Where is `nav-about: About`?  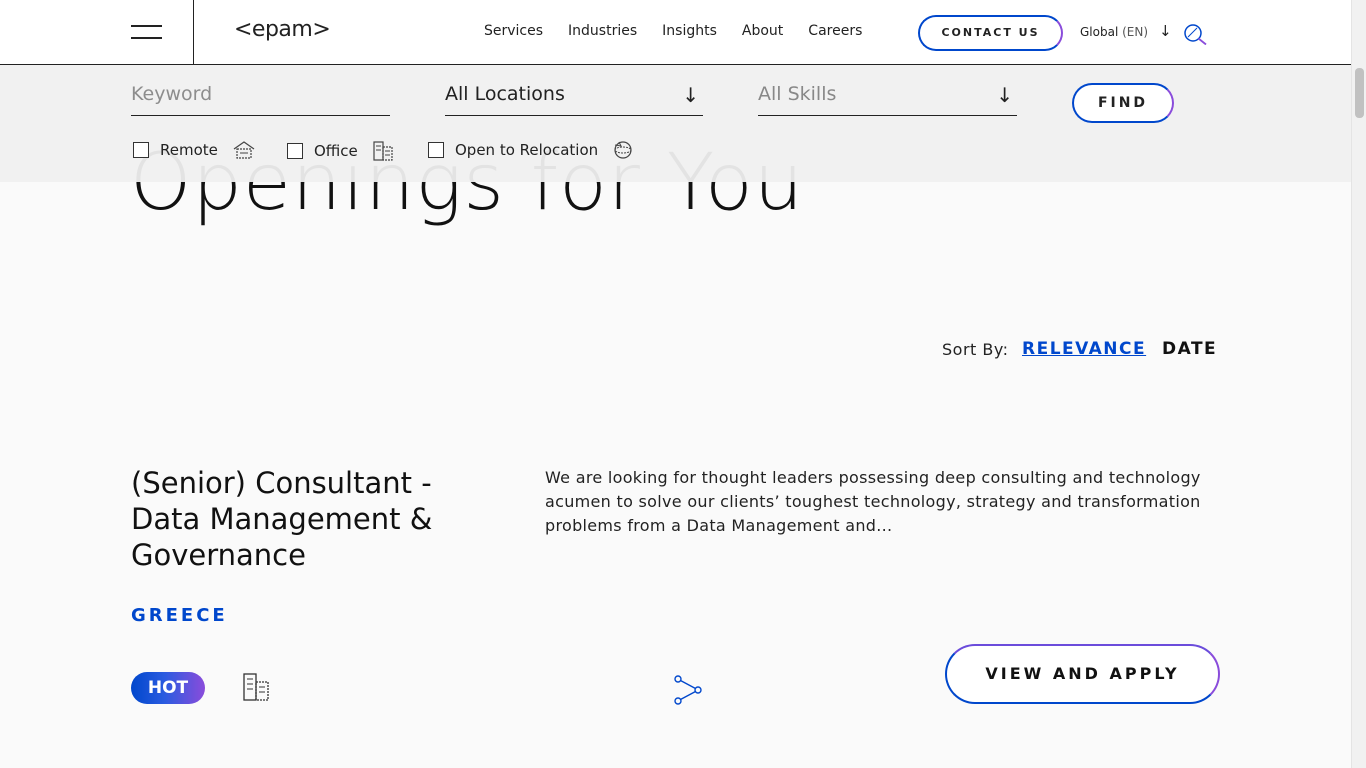
nav-about: About is located at coordinates (762, 31).